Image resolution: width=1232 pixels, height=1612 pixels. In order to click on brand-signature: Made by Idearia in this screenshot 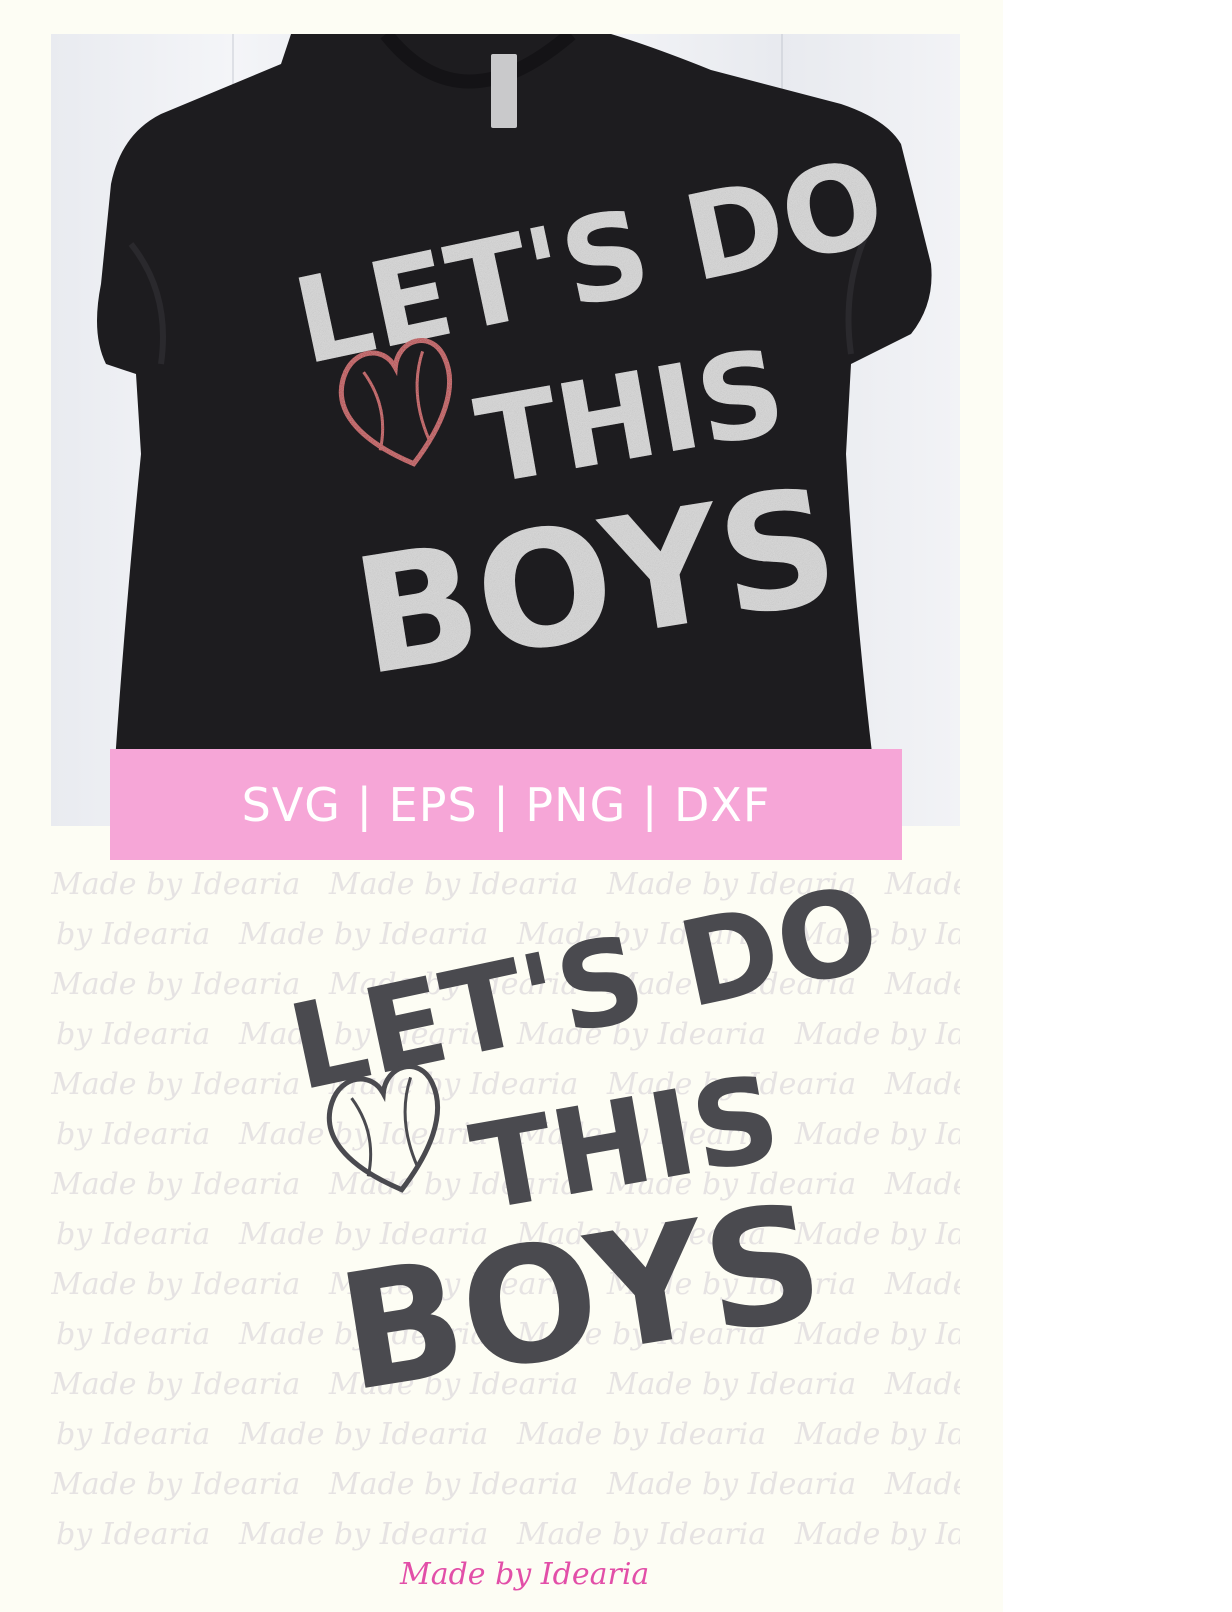, I will do `click(525, 1574)`.